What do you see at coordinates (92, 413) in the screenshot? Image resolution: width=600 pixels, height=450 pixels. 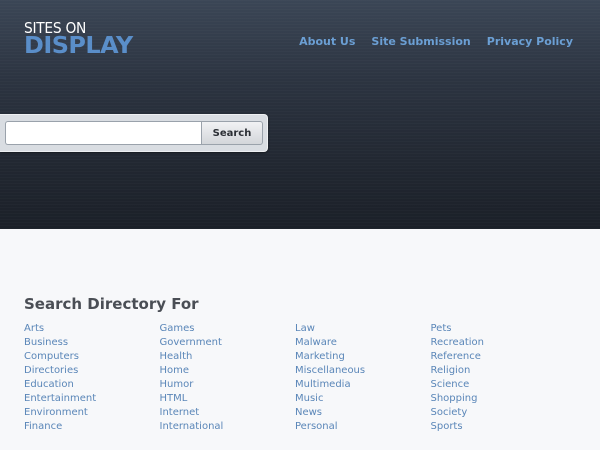 I see `category-link: Environment` at bounding box center [92, 413].